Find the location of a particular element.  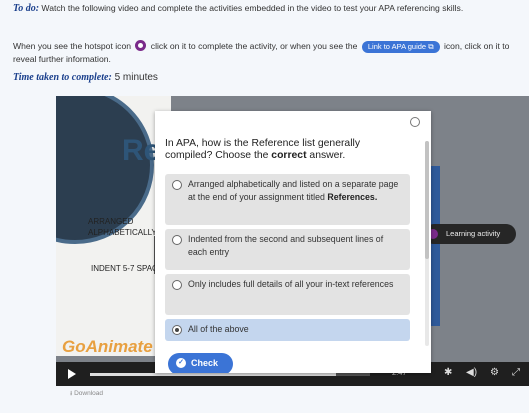

gear-icon: ⚙ is located at coordinates (494, 372).